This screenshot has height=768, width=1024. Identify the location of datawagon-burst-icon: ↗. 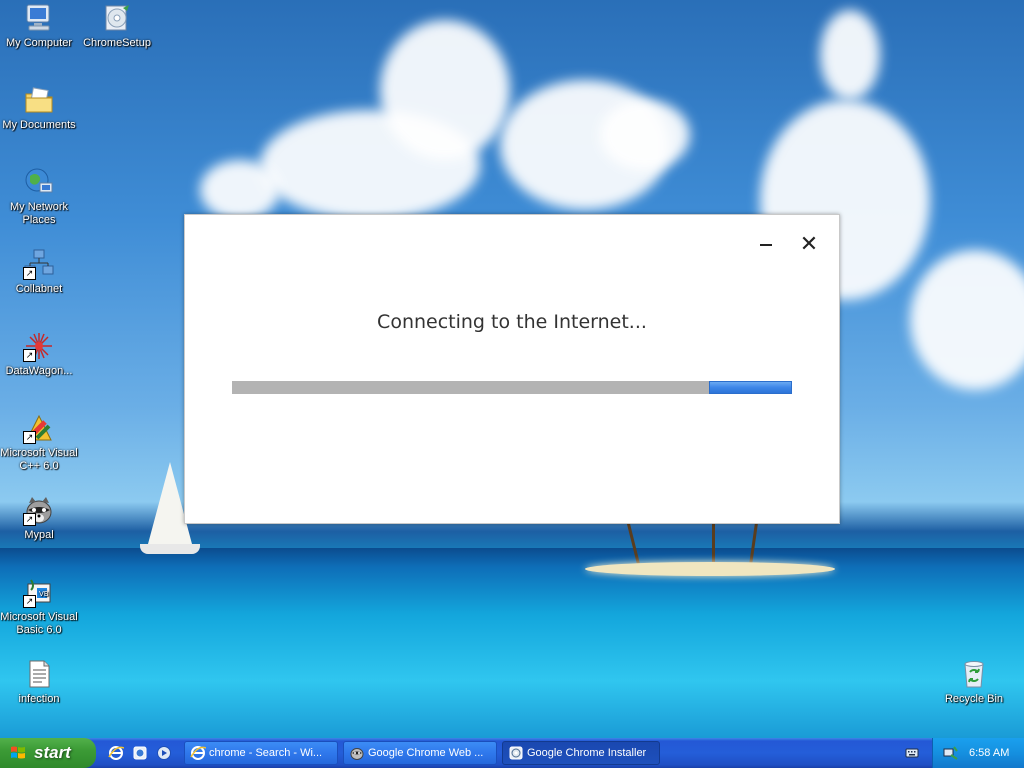
(39, 346).